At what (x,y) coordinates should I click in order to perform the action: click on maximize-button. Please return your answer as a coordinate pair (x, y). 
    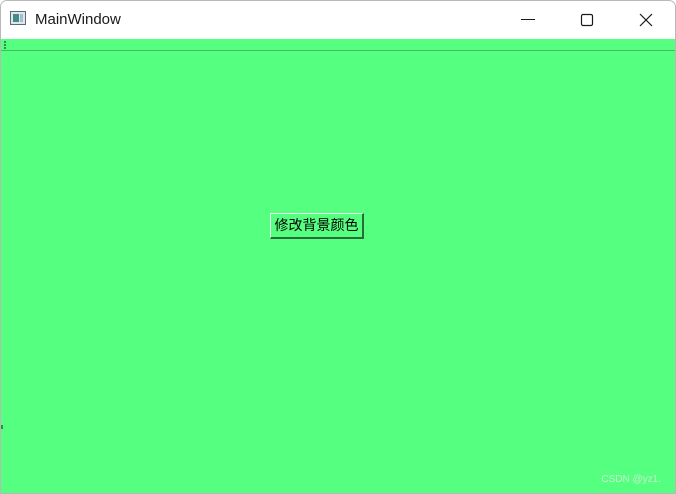
    Looking at the image, I should click on (587, 20).